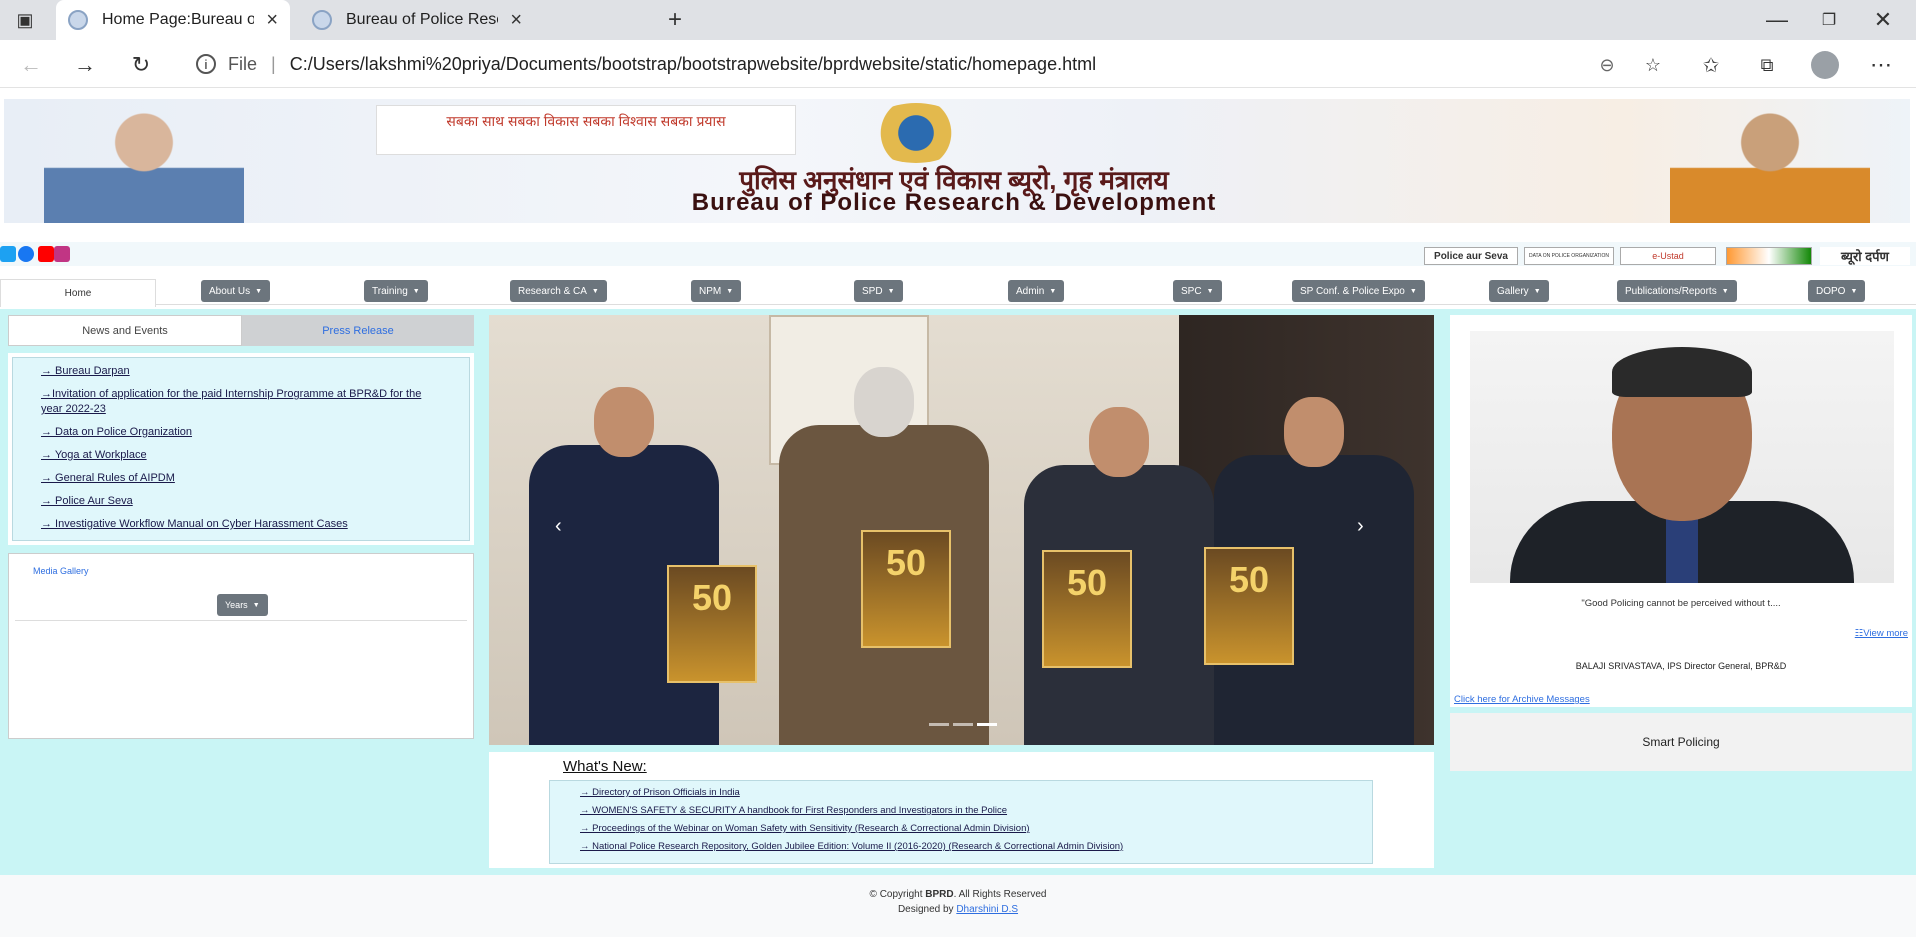 Image resolution: width=1916 pixels, height=937 pixels. I want to click on nav-dopo: DOPO ▼, so click(1837, 291).